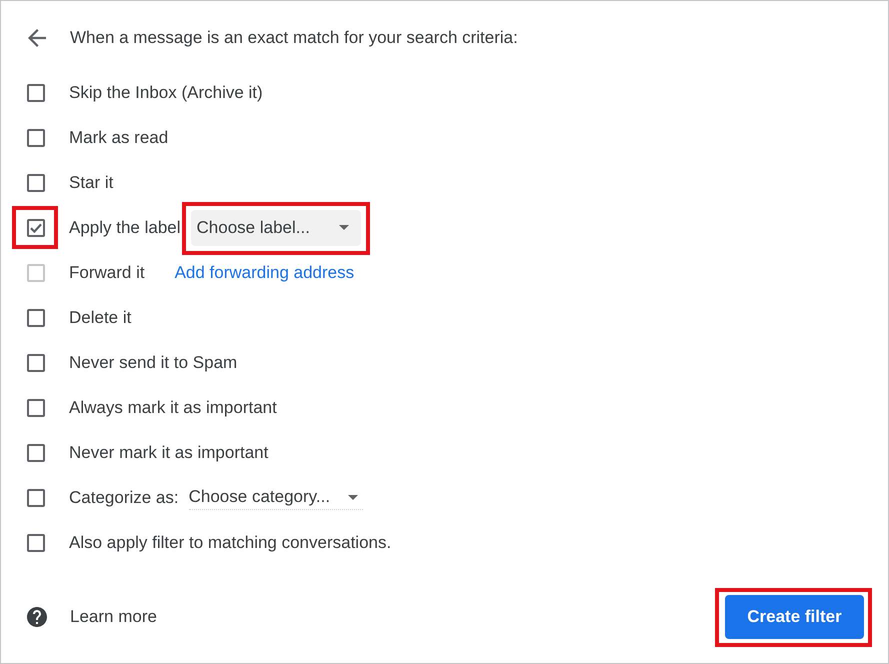  I want to click on help-icon, so click(37, 617).